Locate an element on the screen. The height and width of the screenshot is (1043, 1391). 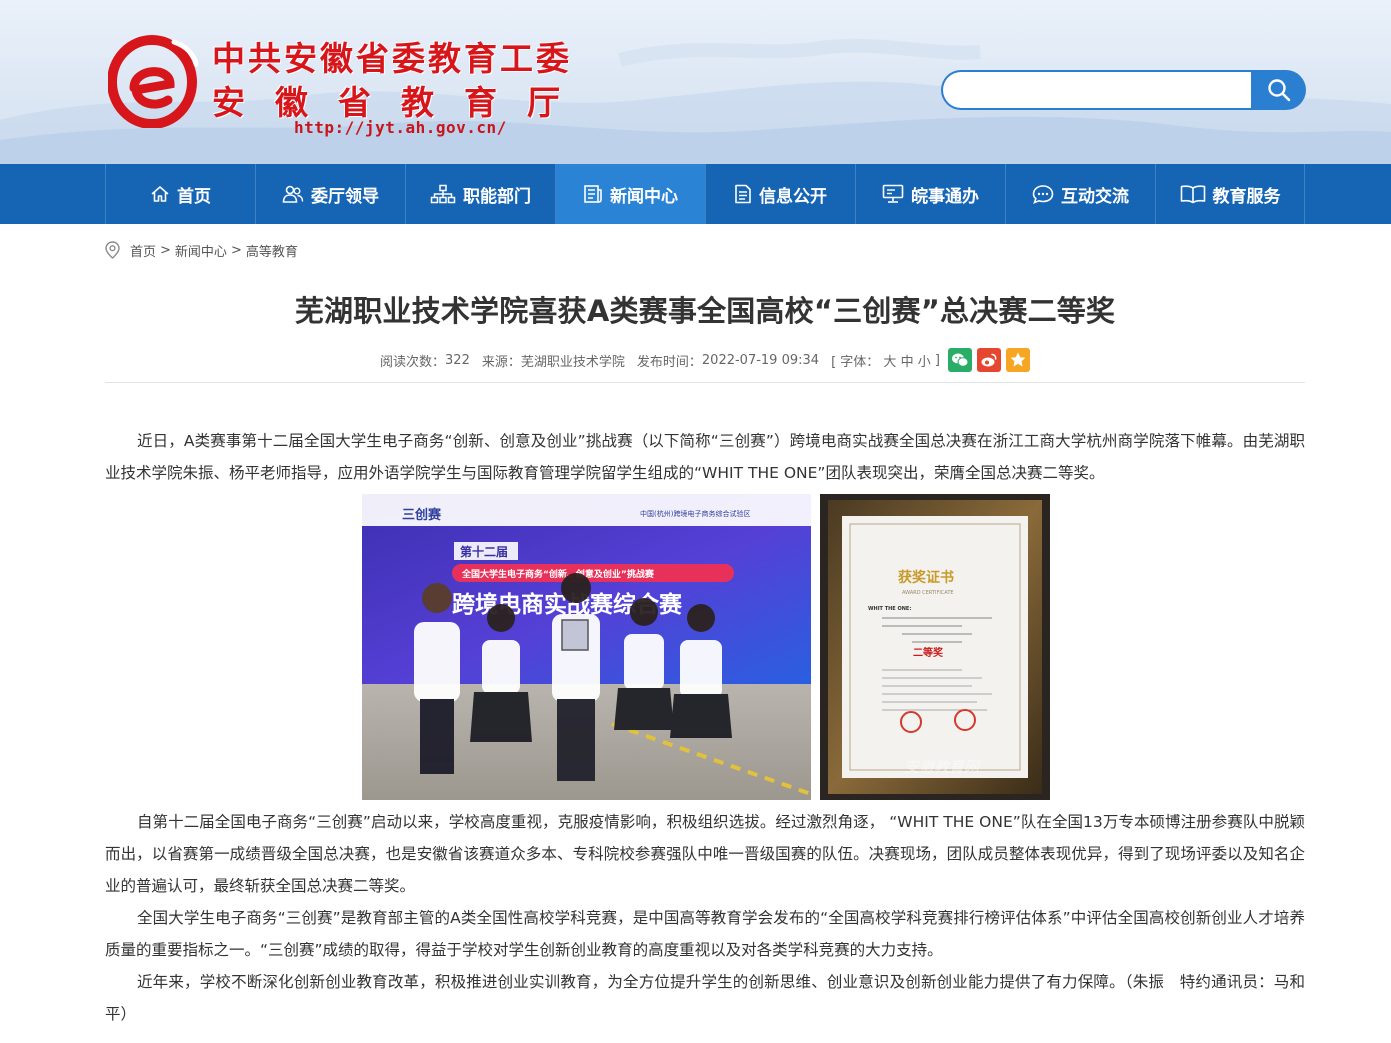
banner-subtitle: 全国大学生电子商务“创新、创意及创业”挑战赛 is located at coordinates (558, 574).